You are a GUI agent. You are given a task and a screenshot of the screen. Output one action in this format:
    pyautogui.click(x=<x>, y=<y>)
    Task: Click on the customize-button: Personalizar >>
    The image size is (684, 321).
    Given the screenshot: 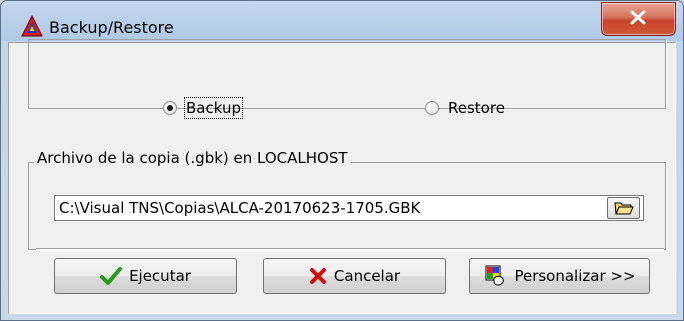 What is the action you would take?
    pyautogui.click(x=559, y=276)
    